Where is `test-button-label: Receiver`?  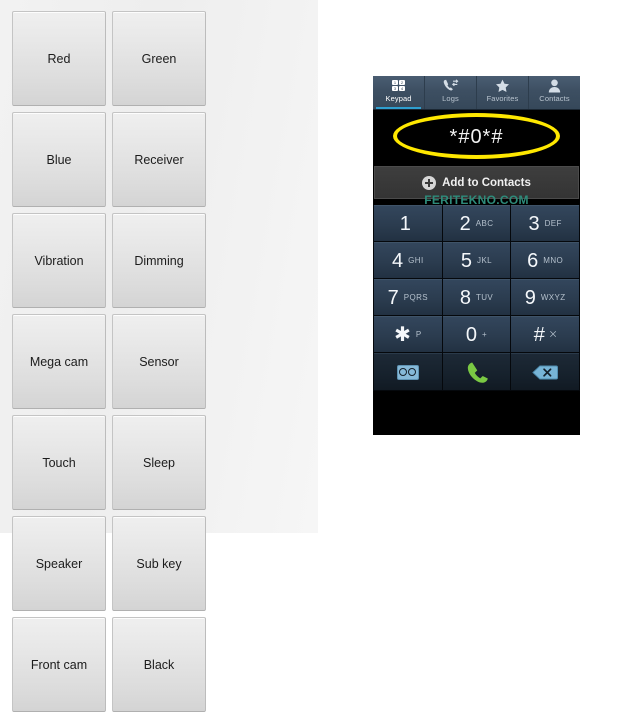
test-button-label: Receiver is located at coordinates (159, 159).